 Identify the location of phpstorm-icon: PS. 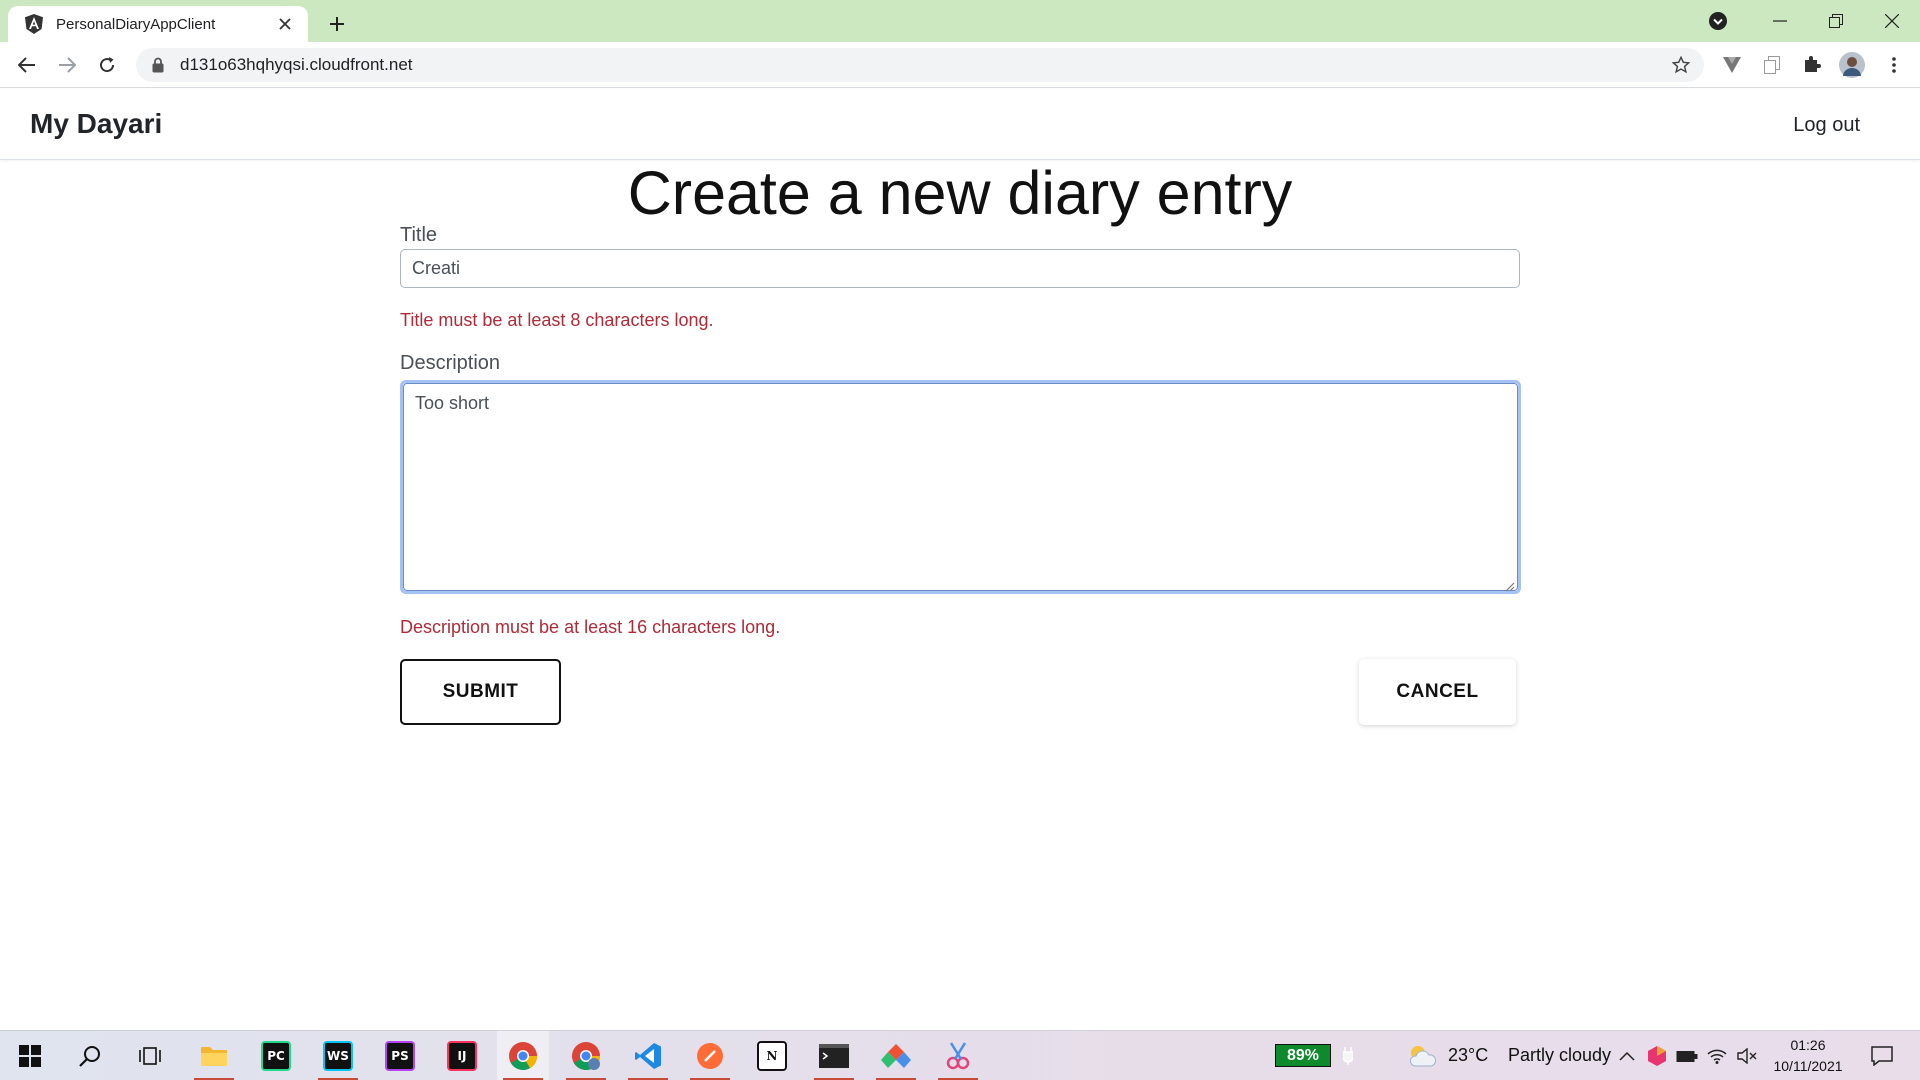
(400, 1055).